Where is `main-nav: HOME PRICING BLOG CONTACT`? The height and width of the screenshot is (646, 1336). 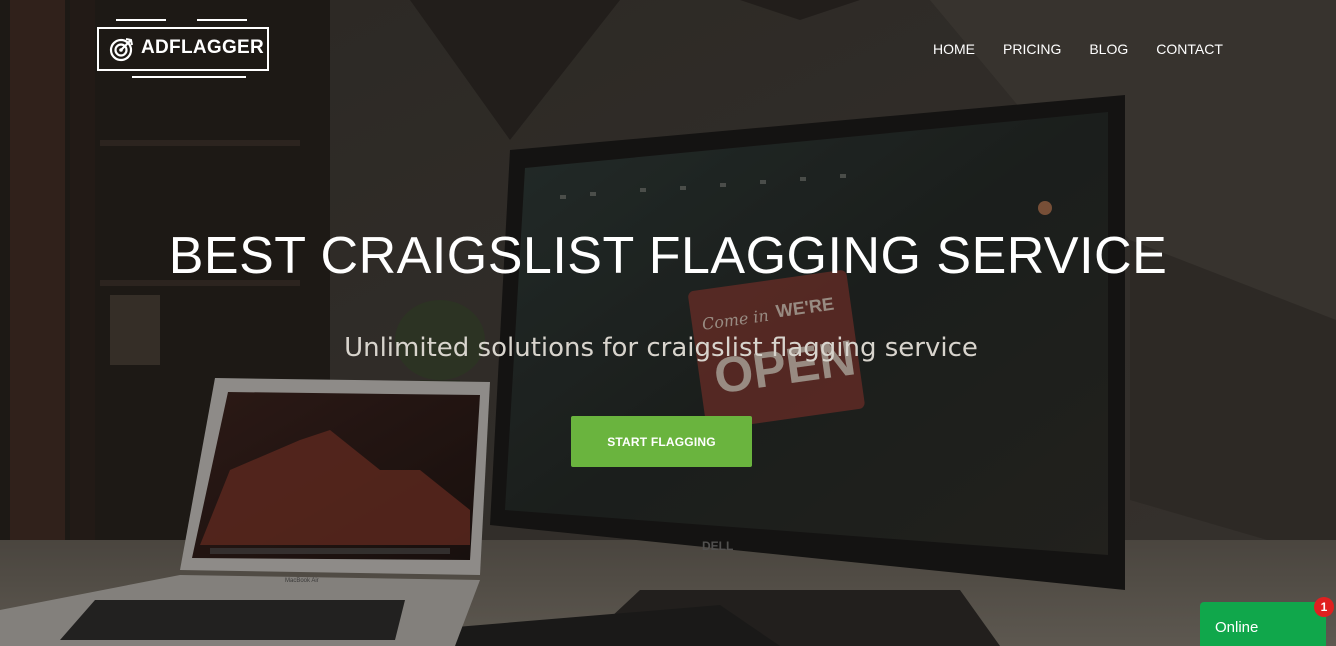 main-nav: HOME PRICING BLOG CONTACT is located at coordinates (1078, 49).